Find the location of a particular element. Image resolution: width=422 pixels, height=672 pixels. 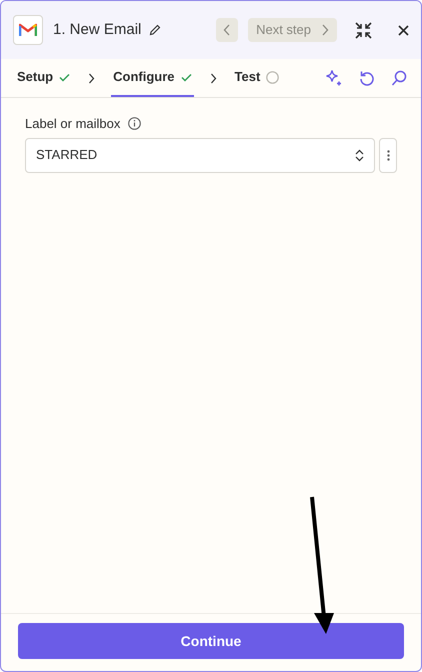

chevron-left-icon is located at coordinates (227, 30).